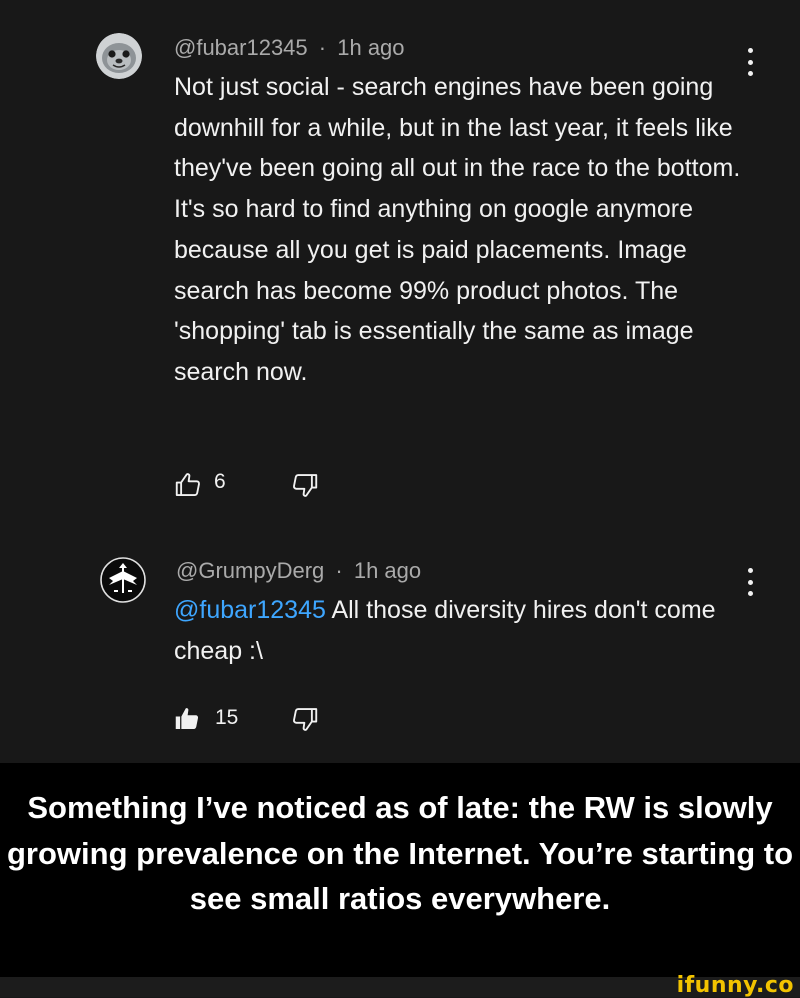  Describe the element at coordinates (241, 47) in the screenshot. I see `comment-username: @fubar12345` at that location.